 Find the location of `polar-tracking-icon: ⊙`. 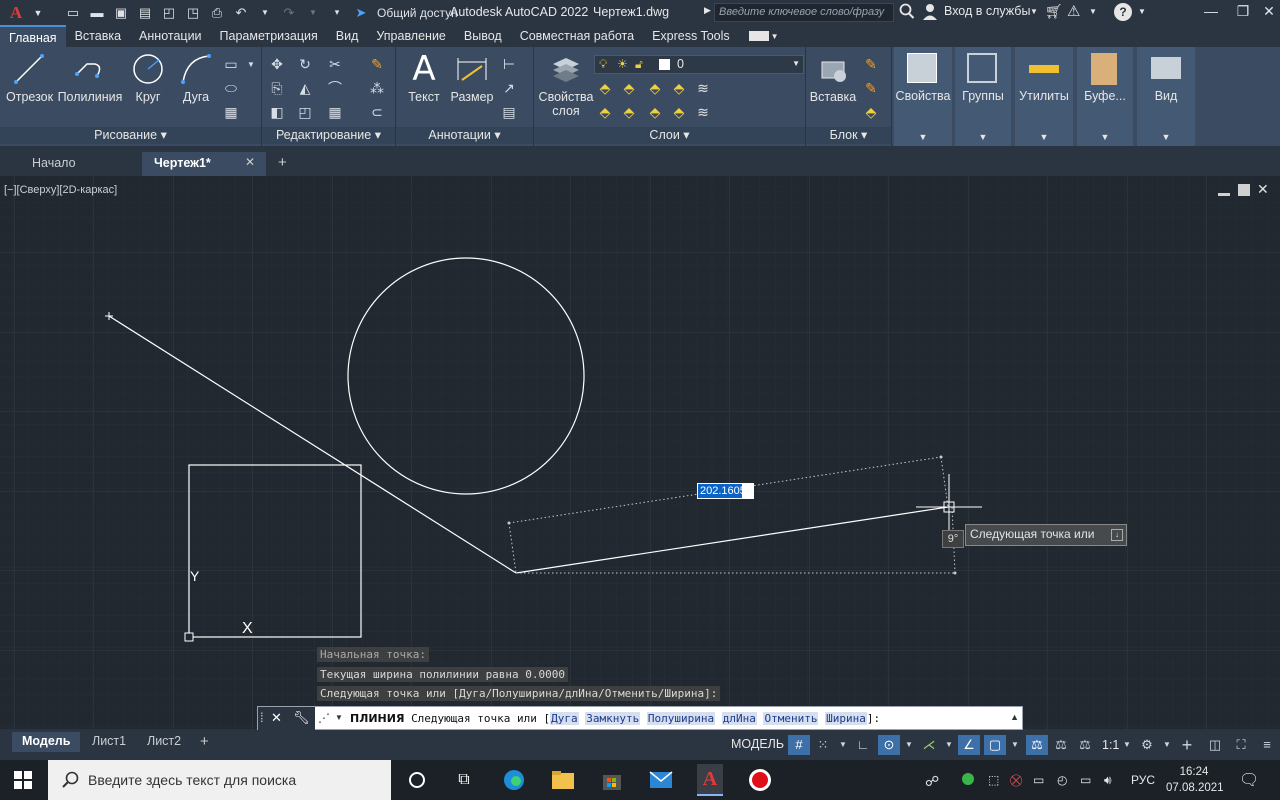

polar-tracking-icon: ⊙ is located at coordinates (889, 745).